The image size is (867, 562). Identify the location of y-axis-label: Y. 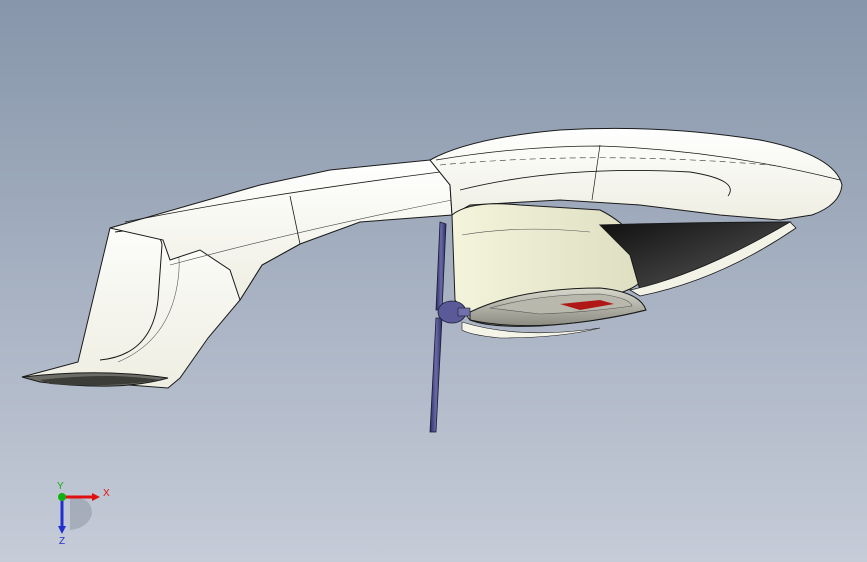
(60, 486).